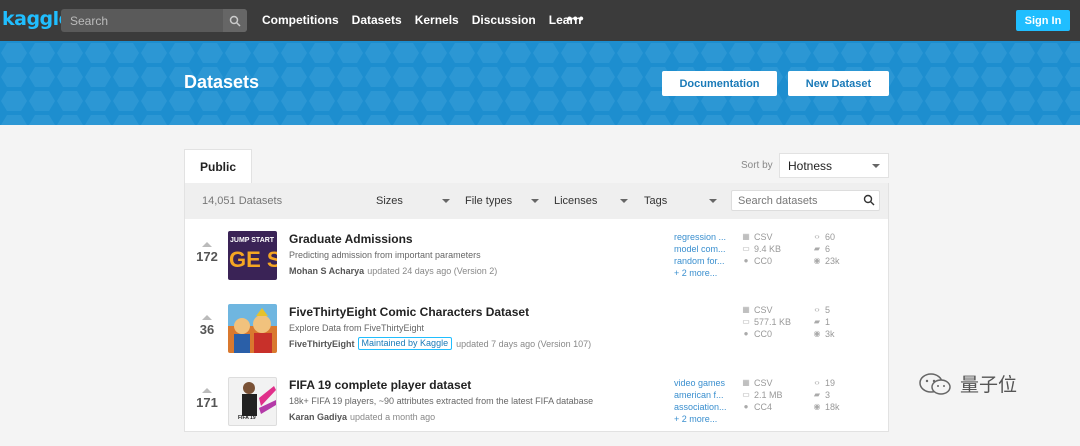 Image resolution: width=1080 pixels, height=446 pixels. I want to click on more-menu-icon: •••, so click(576, 18).